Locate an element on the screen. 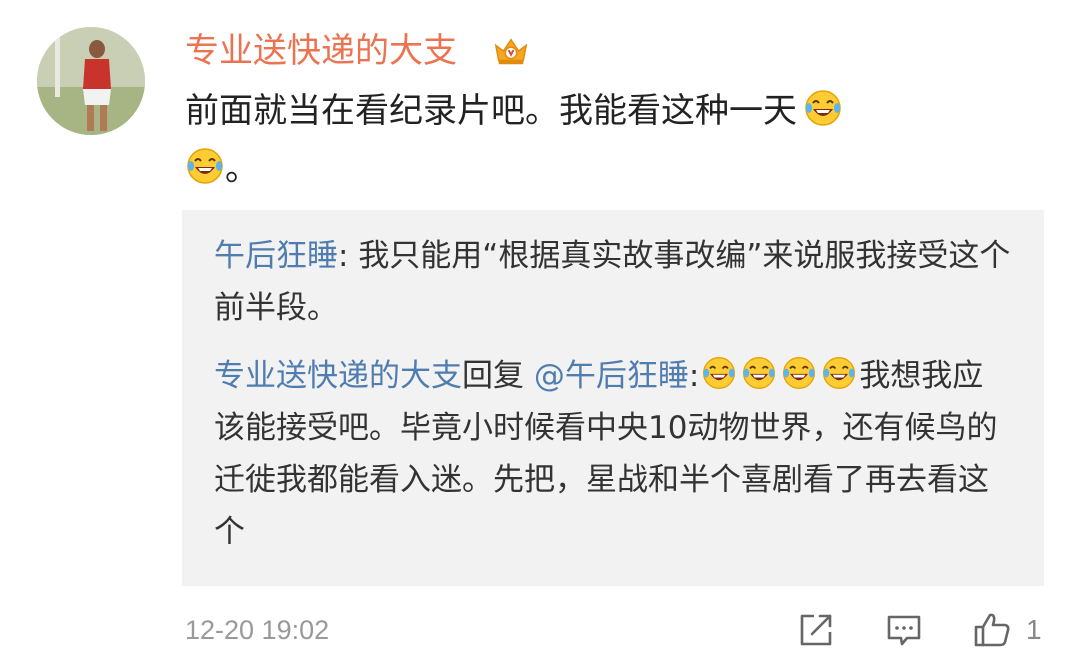  comment-button is located at coordinates (904, 630).